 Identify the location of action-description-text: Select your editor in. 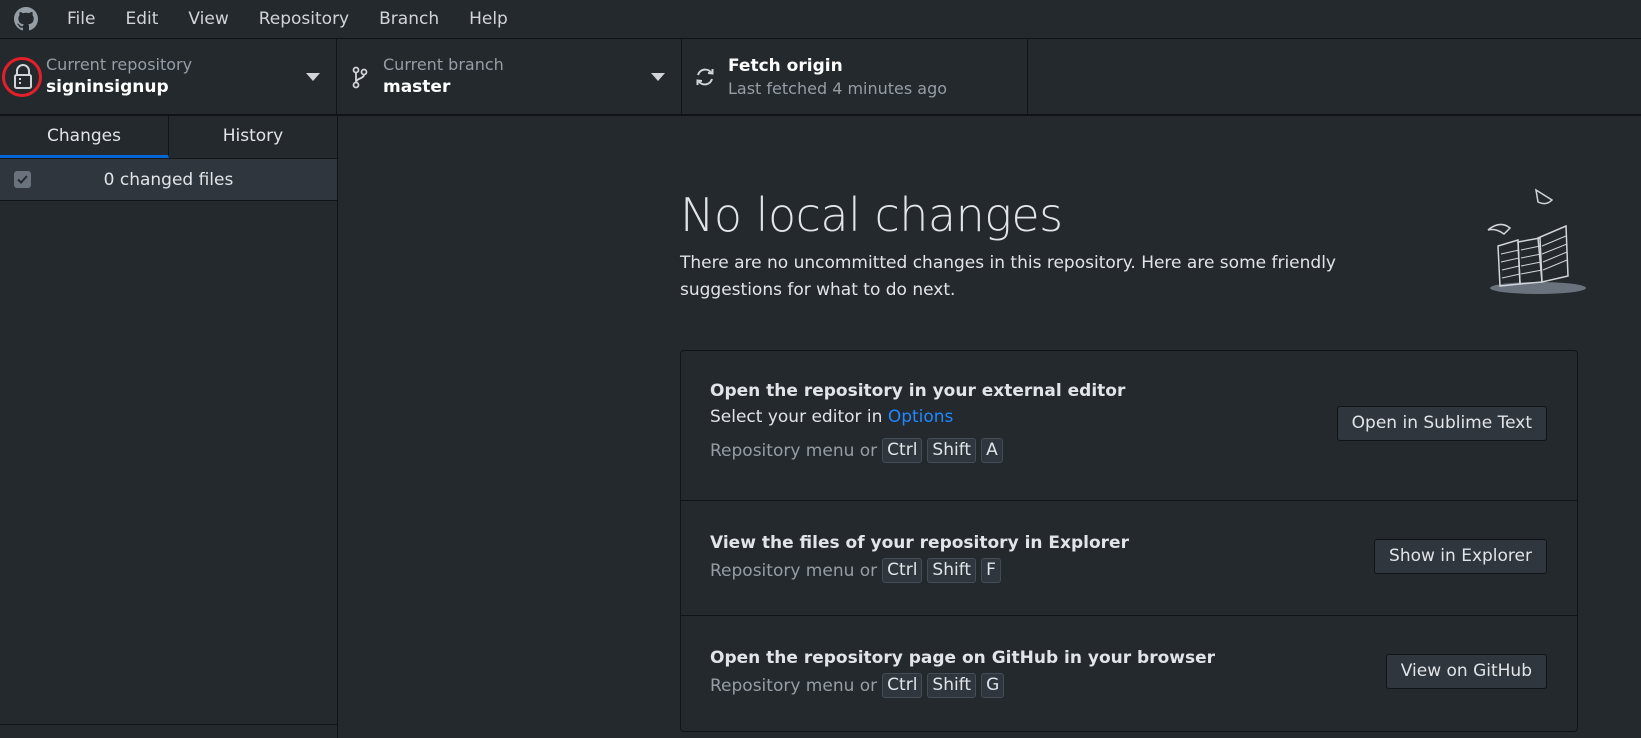
(799, 417).